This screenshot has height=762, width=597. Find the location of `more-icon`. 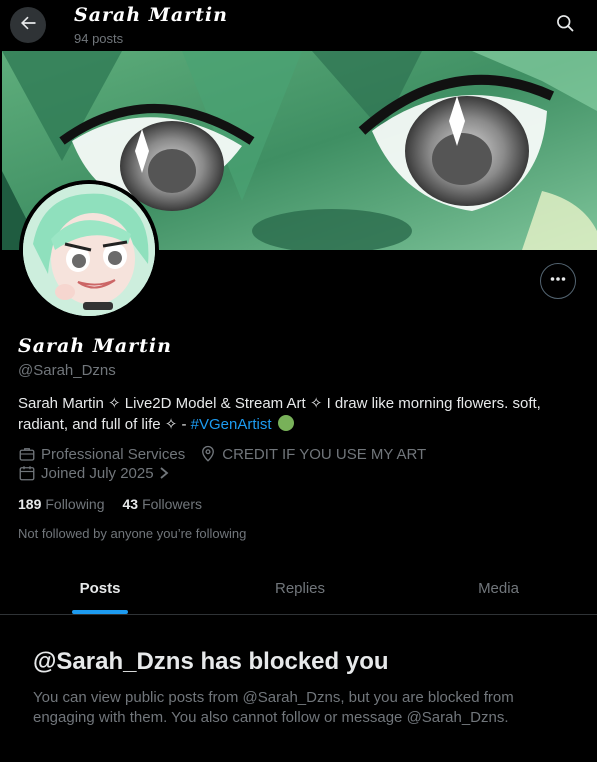

more-icon is located at coordinates (558, 281).